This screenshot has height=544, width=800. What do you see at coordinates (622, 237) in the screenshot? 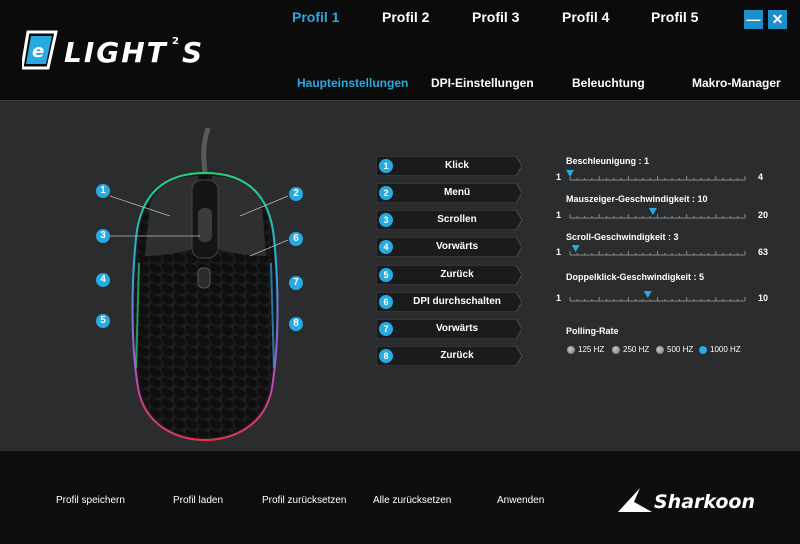
I see `slider-label-scroll: Scroll-Geschwindigkeit : 3` at bounding box center [622, 237].